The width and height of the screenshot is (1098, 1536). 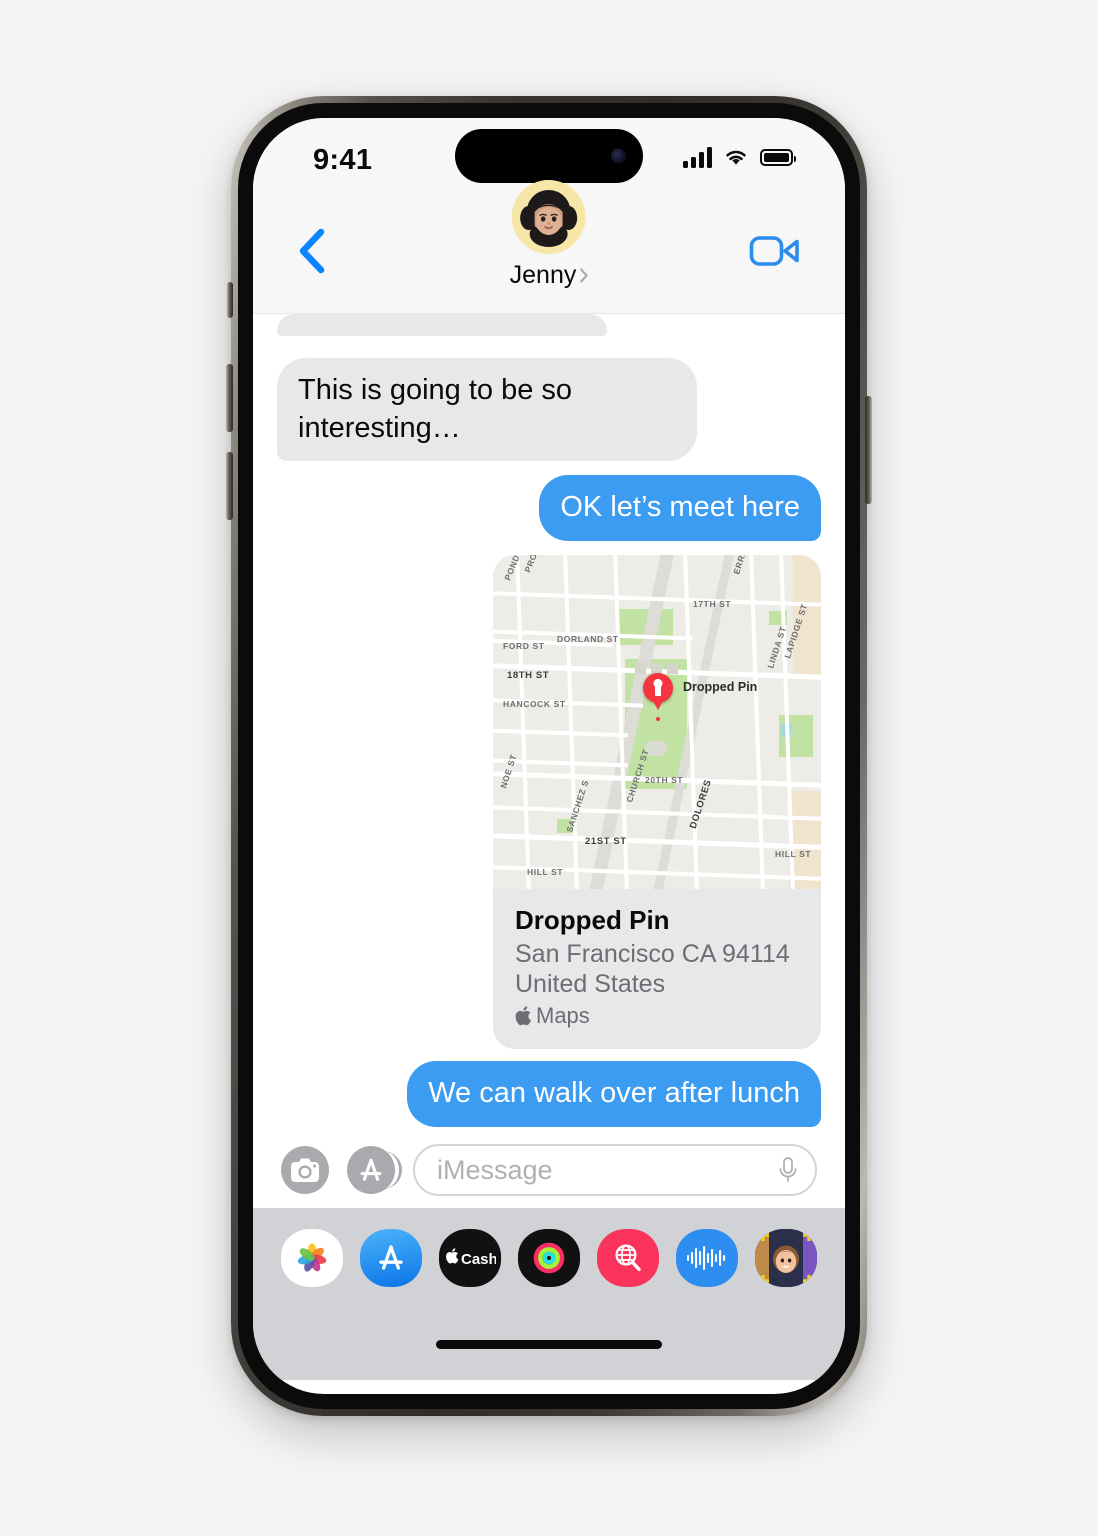 I want to click on conversation-header: Jenny, so click(x=549, y=247).